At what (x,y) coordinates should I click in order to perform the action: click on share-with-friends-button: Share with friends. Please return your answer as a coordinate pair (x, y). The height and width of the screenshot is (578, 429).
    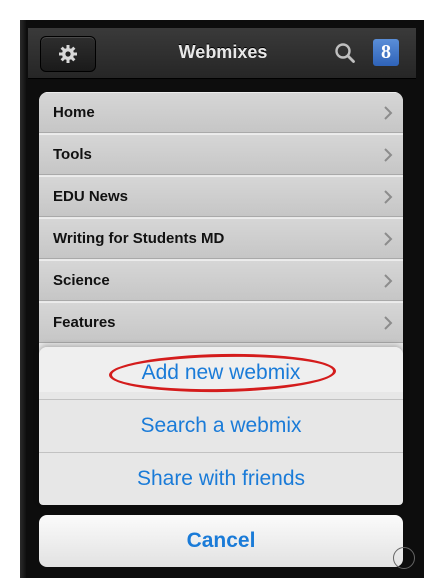
    Looking at the image, I should click on (221, 479).